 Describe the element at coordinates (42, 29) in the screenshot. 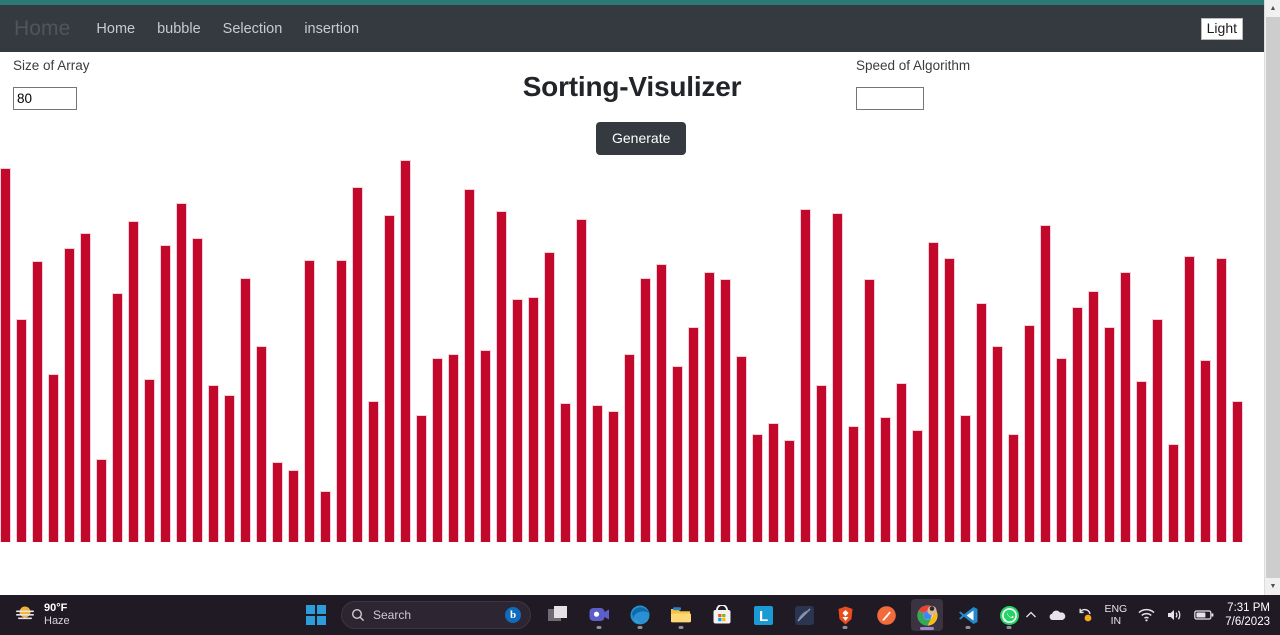

I see `navbar-brand: Home` at that location.